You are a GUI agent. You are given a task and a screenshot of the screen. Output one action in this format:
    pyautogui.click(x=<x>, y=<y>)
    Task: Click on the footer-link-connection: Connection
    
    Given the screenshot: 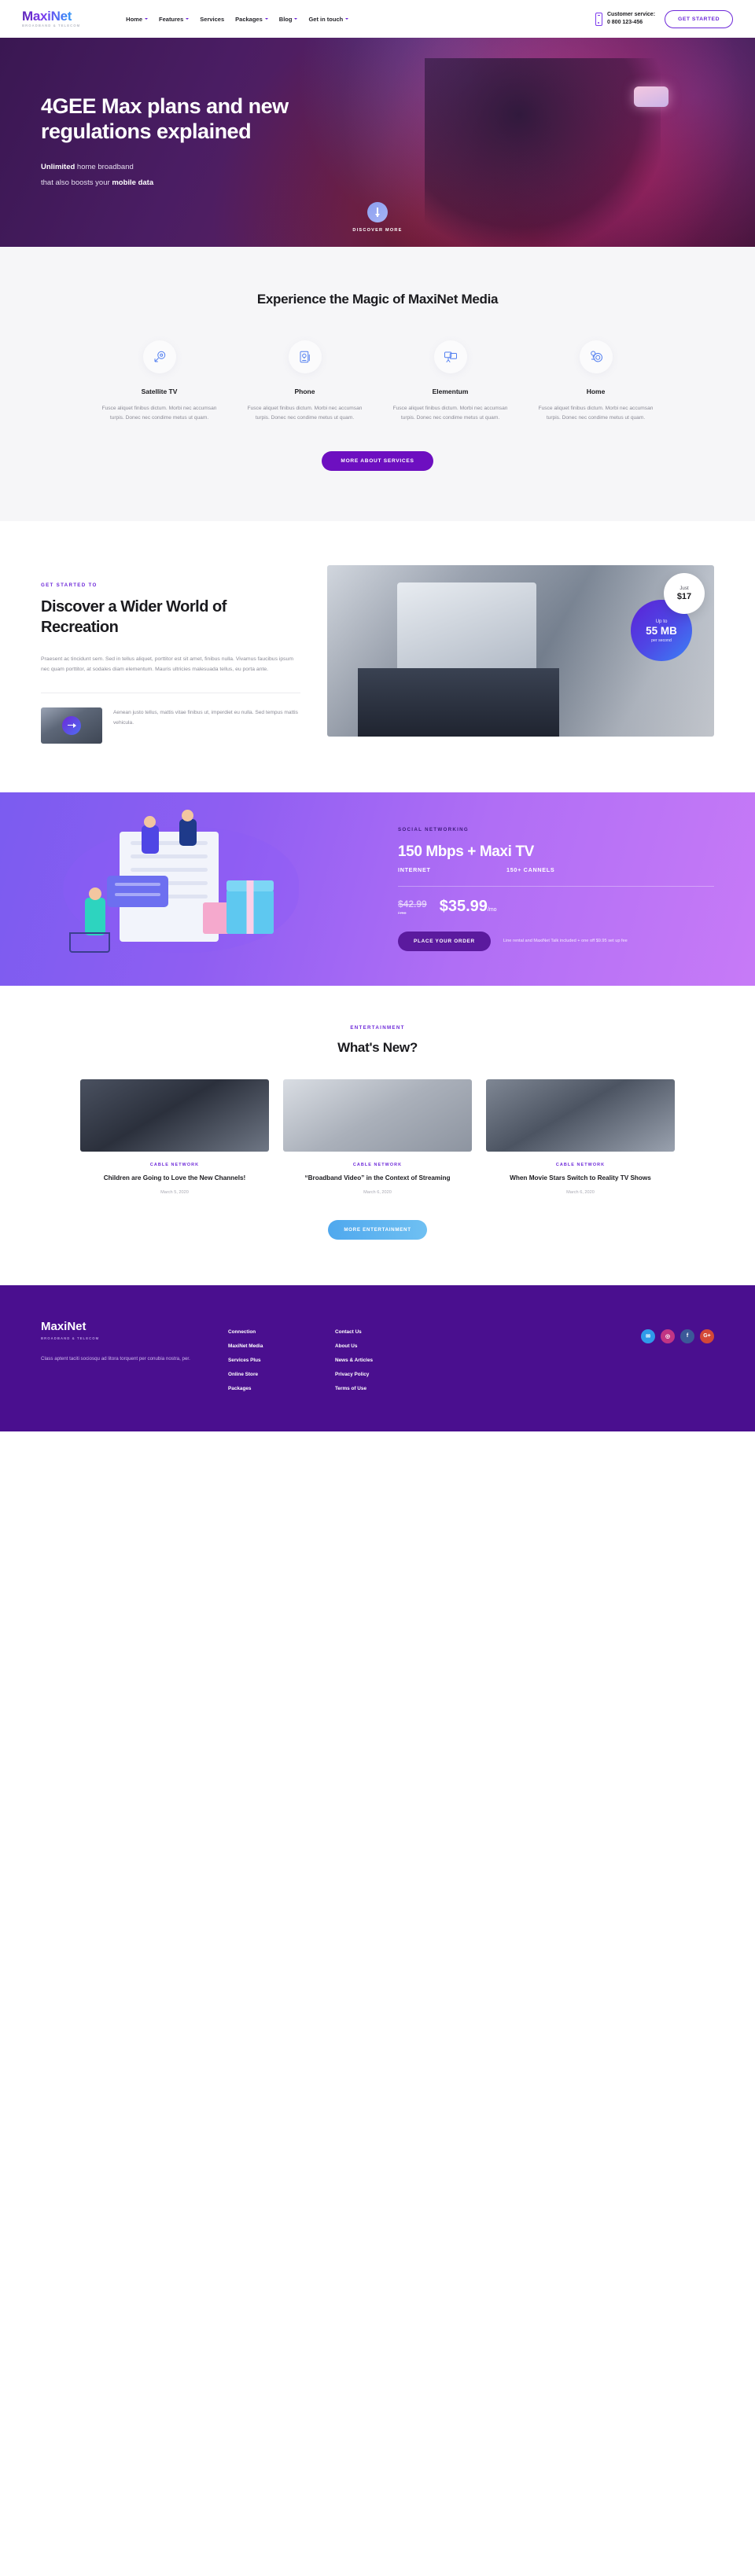 What is the action you would take?
    pyautogui.click(x=272, y=1332)
    